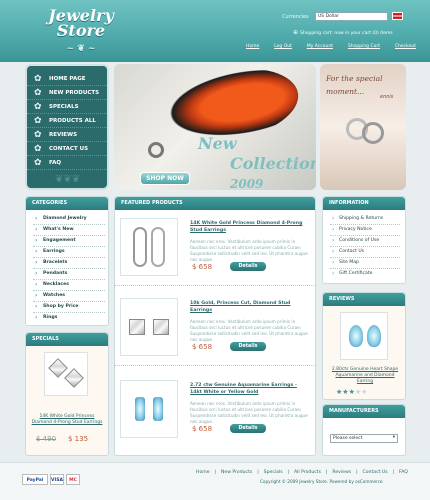 The image size is (430, 500). What do you see at coordinates (375, 472) in the screenshot?
I see `footer-link-contact: Contact Us` at bounding box center [375, 472].